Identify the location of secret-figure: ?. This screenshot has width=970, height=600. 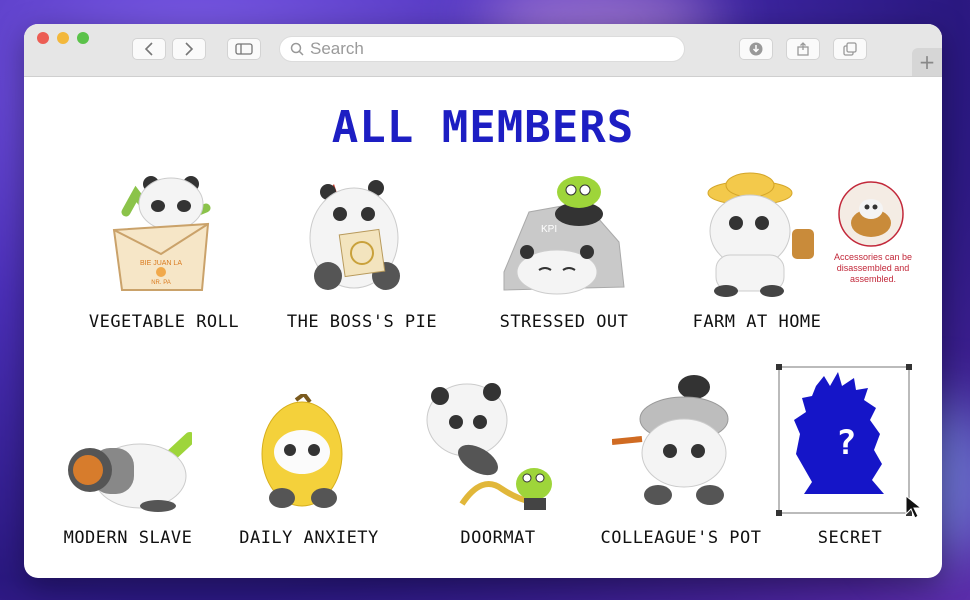
(844, 440).